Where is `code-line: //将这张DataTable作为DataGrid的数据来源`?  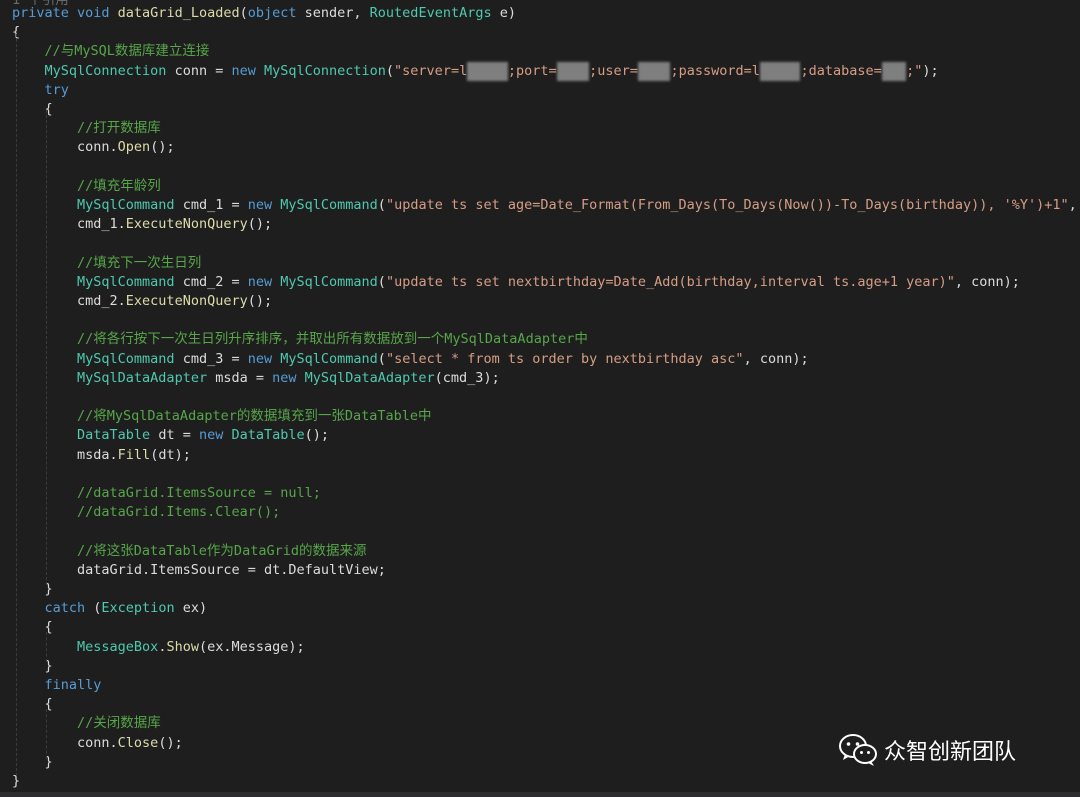 code-line: //将这张DataTable作为DataGrid的数据来源 is located at coordinates (189, 551).